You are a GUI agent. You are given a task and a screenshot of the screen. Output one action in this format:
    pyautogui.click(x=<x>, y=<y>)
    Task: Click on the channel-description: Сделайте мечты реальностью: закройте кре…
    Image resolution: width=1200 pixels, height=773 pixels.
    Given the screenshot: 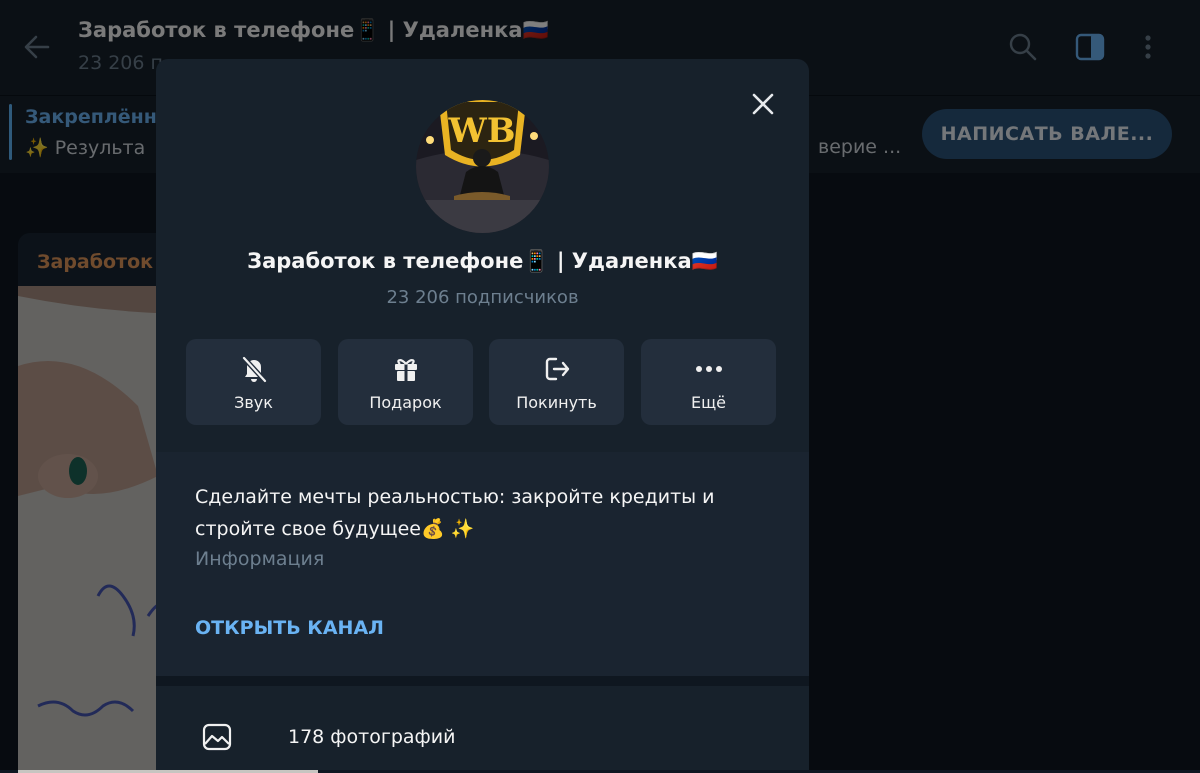 What is the action you would take?
    pyautogui.click(x=455, y=513)
    